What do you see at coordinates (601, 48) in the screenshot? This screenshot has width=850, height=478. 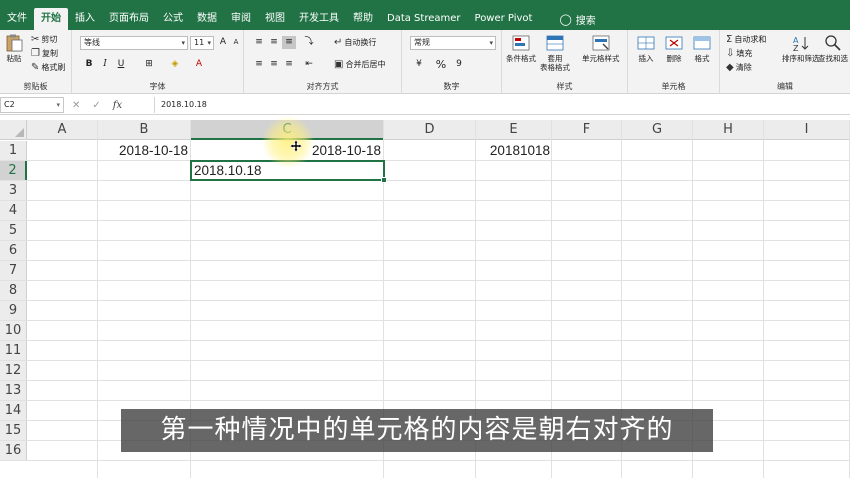 I see `cell-styles-button: 单元格样式` at bounding box center [601, 48].